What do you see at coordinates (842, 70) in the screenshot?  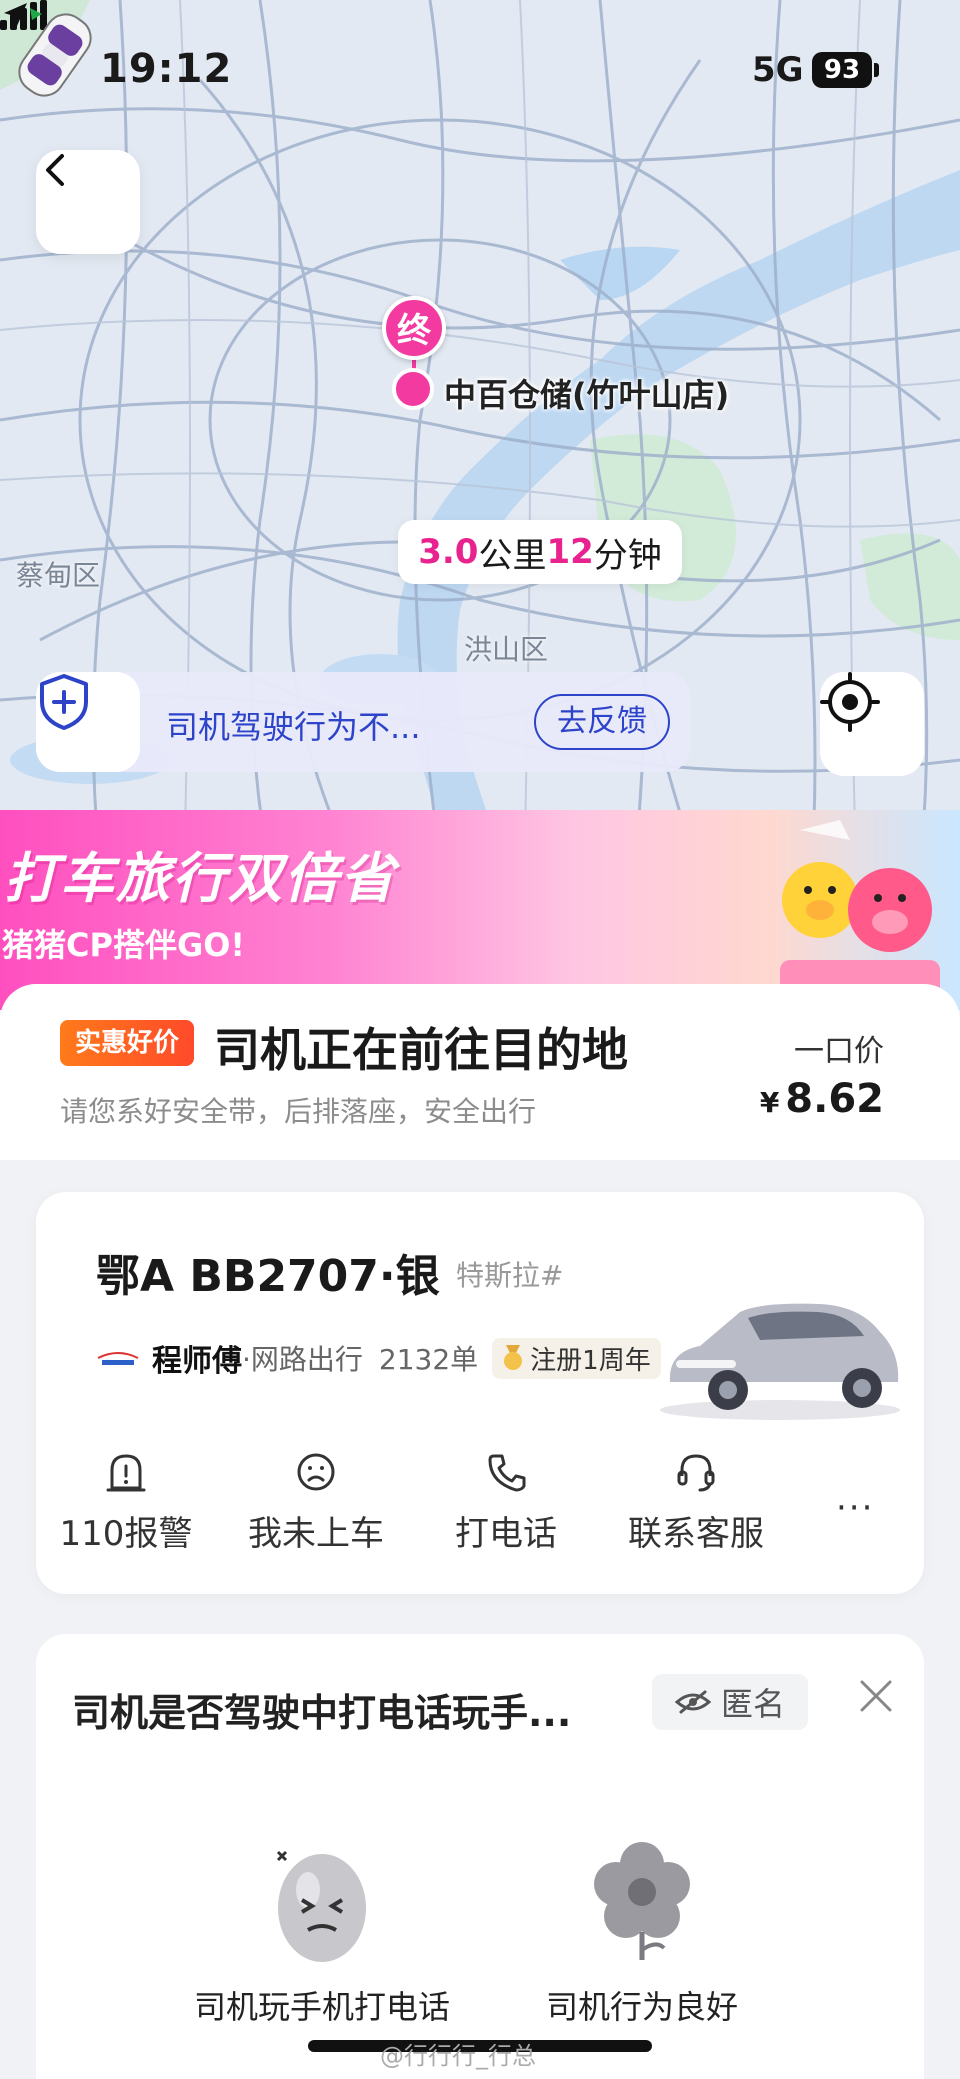 I see `battery-level: 93` at bounding box center [842, 70].